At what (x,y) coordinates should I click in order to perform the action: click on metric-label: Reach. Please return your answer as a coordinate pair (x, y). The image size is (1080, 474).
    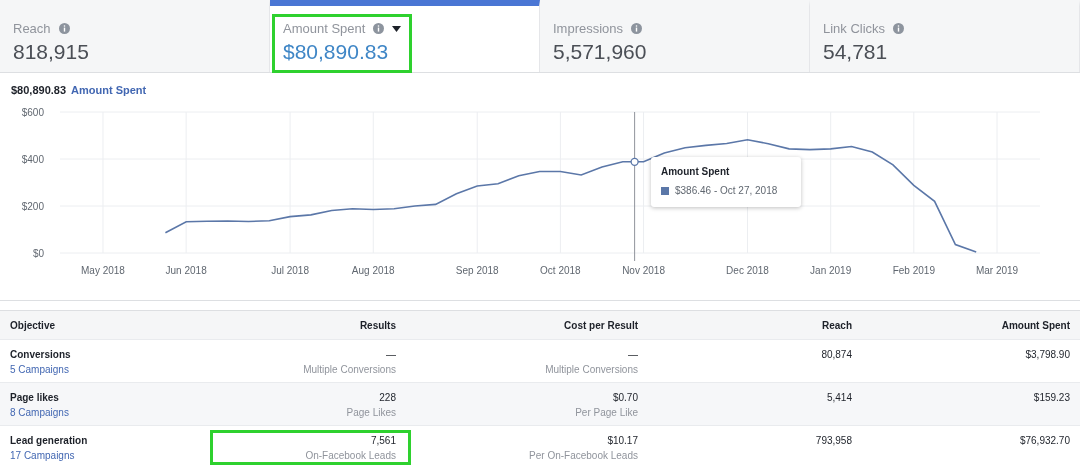
    Looking at the image, I should click on (32, 28).